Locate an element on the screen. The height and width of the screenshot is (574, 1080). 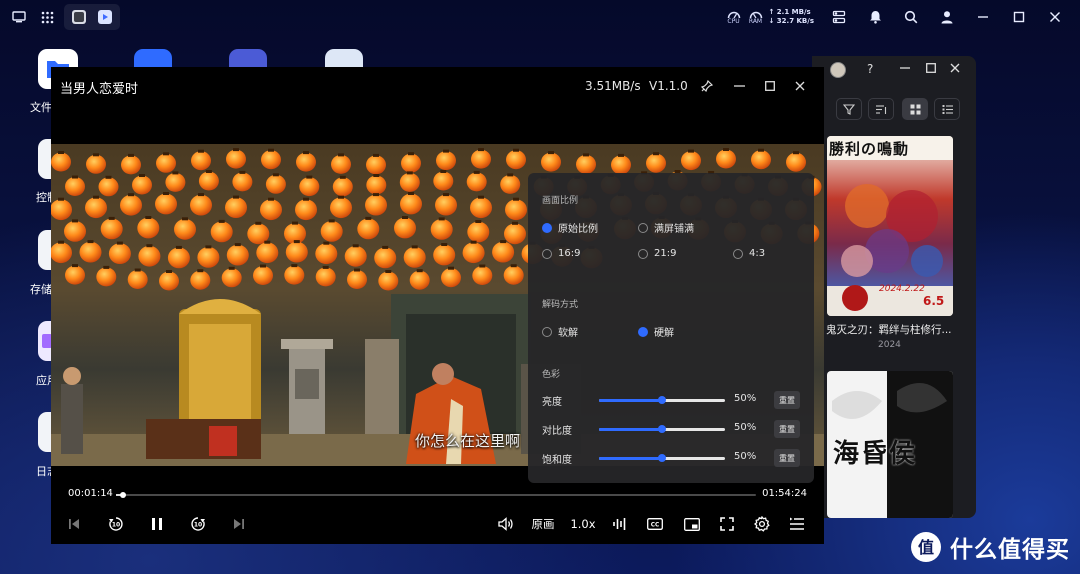
sort-button is located at coordinates (881, 109).